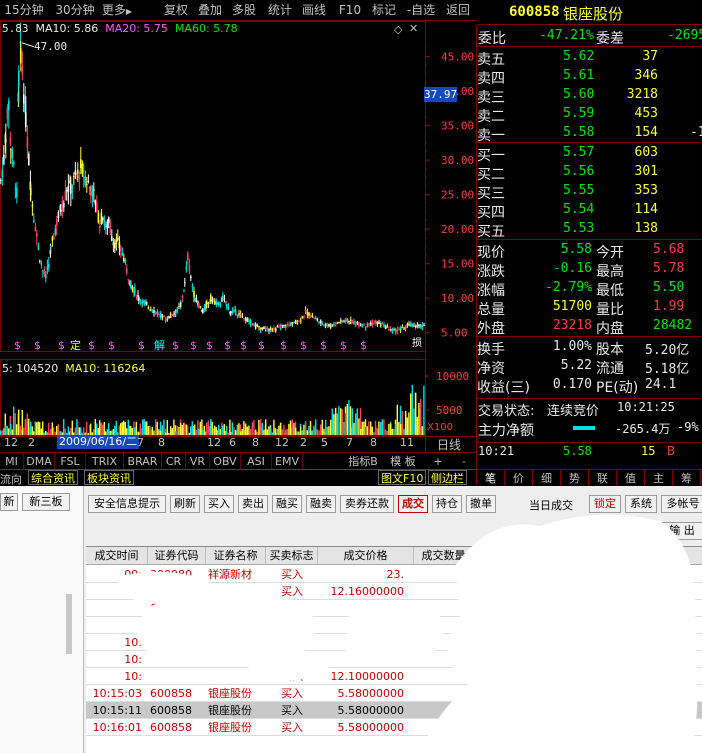 The width and height of the screenshot is (702, 753). Describe the element at coordinates (589, 192) in the screenshot. I see `bid-row: 买三 5.55 353` at that location.